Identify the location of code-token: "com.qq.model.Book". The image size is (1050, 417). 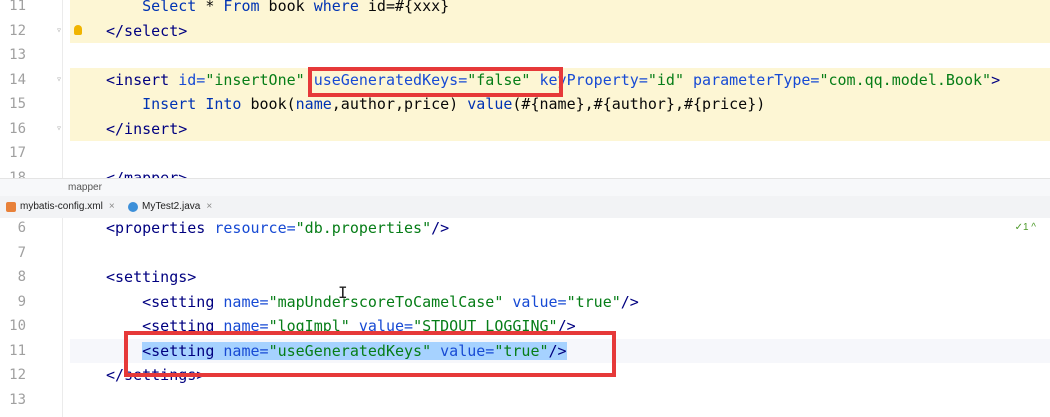
(905, 79).